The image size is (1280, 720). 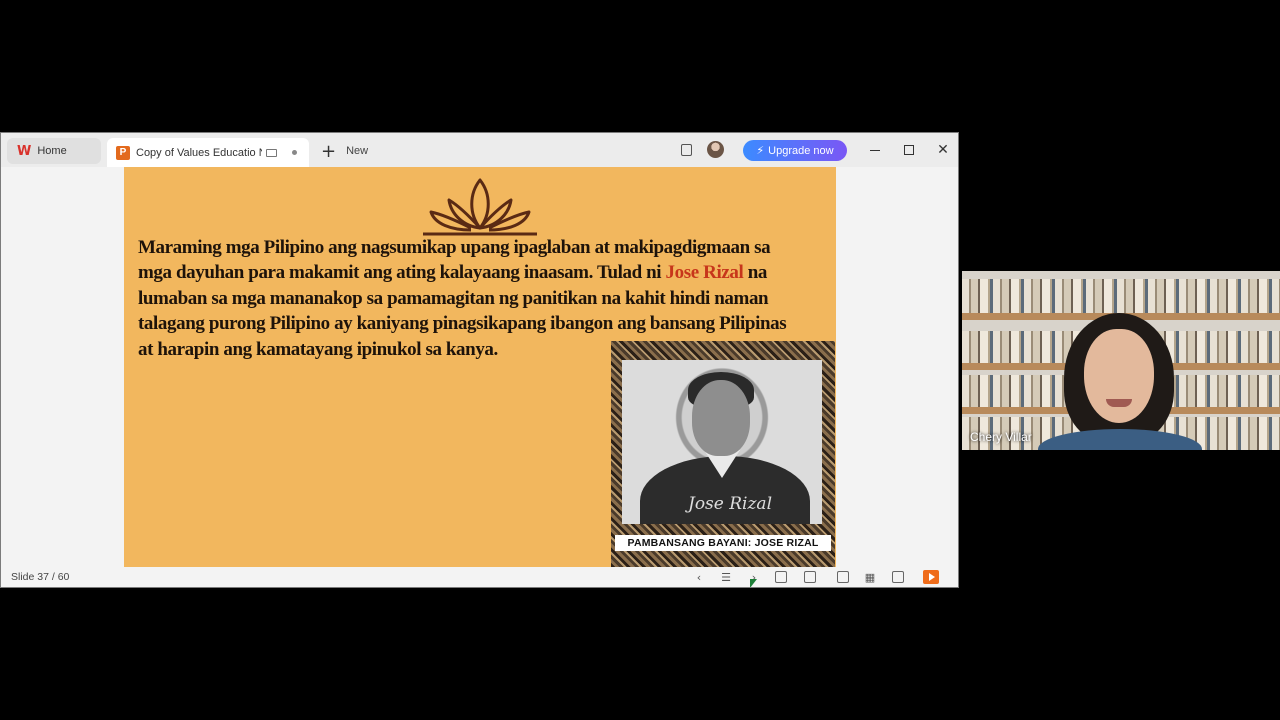 I want to click on new-tab-label: New, so click(x=357, y=151).